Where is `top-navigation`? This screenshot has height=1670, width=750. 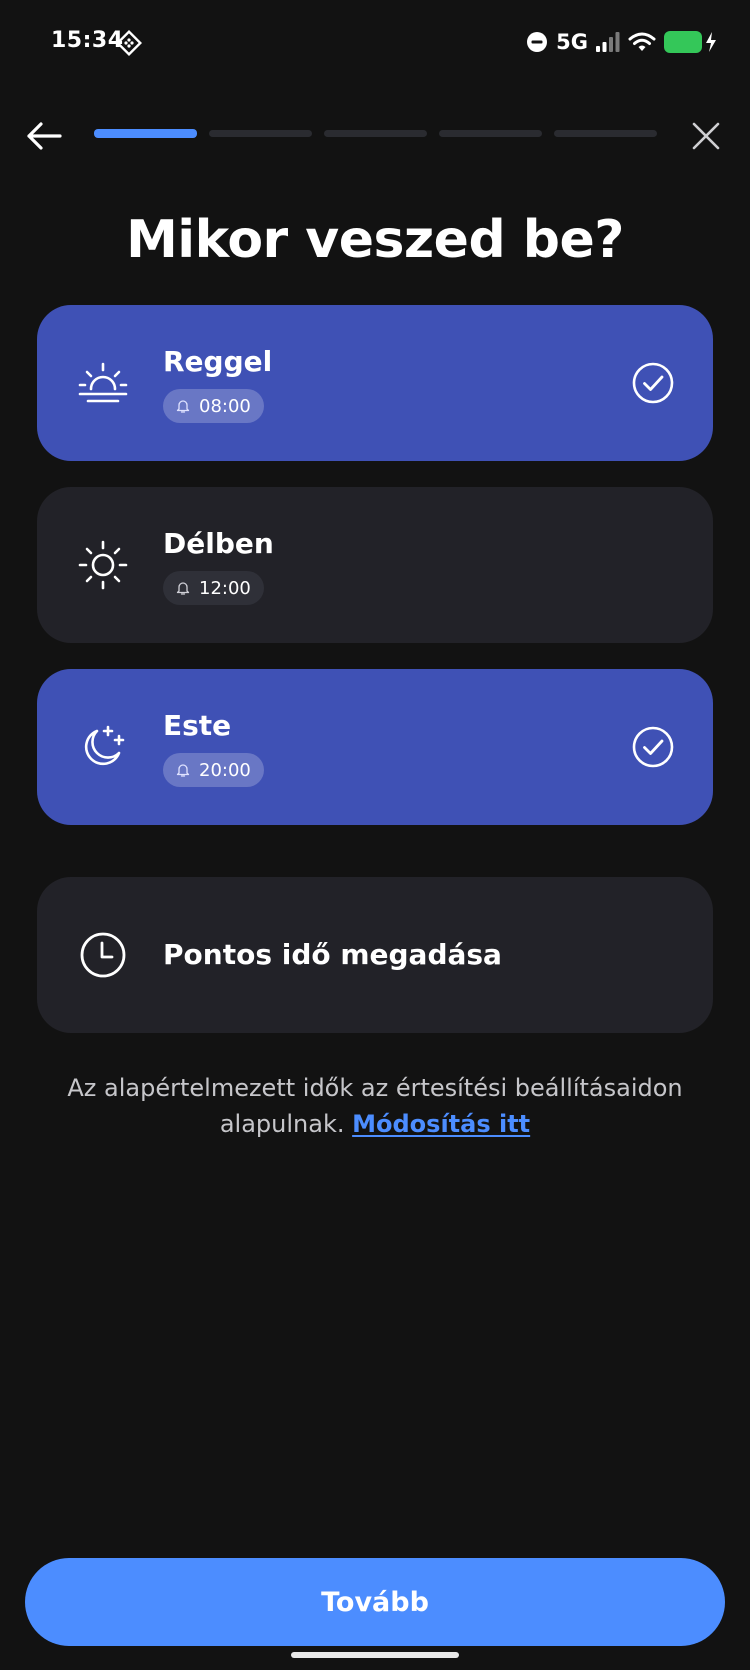
top-navigation is located at coordinates (375, 135).